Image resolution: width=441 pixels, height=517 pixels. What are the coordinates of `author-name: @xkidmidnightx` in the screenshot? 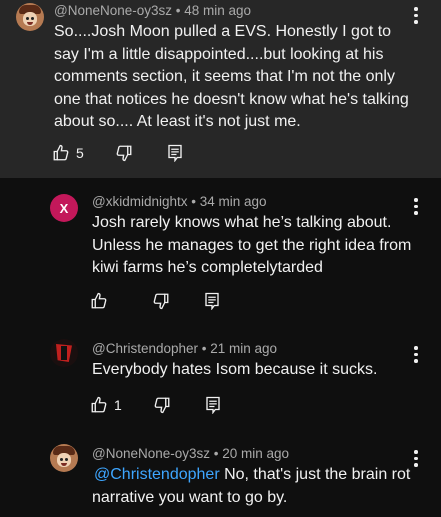 It's located at (140, 201).